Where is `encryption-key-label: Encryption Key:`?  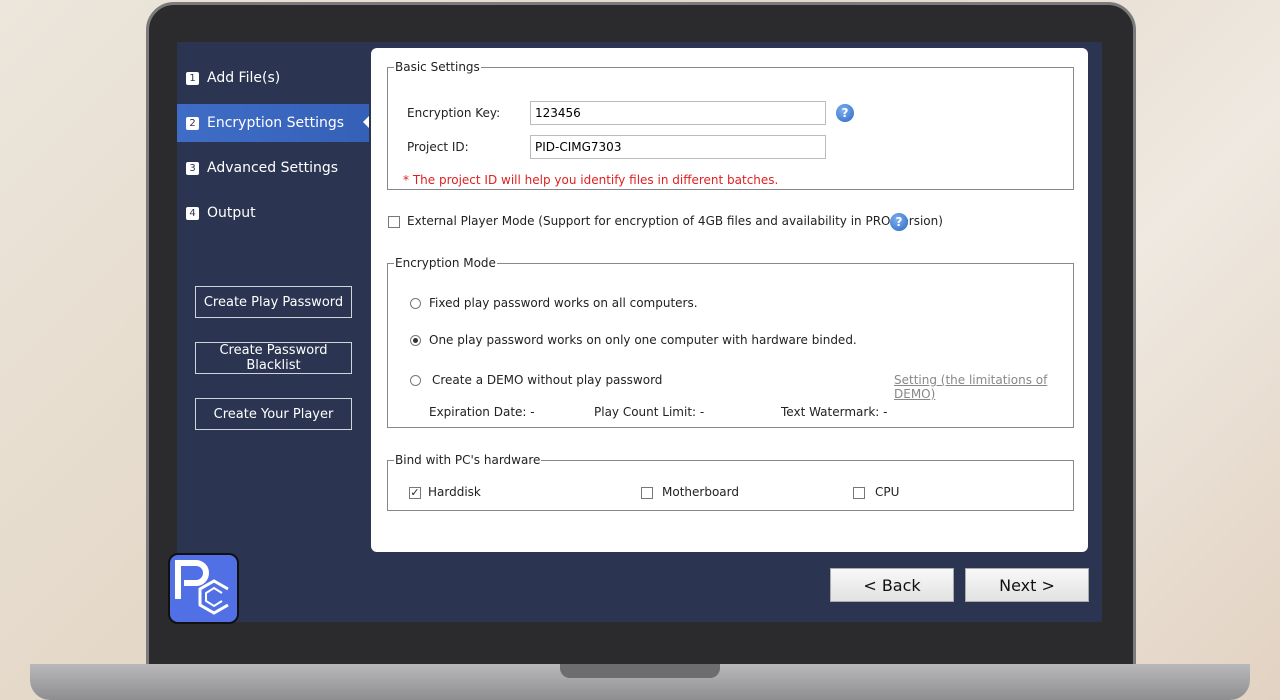
encryption-key-label: Encryption Key: is located at coordinates (454, 113).